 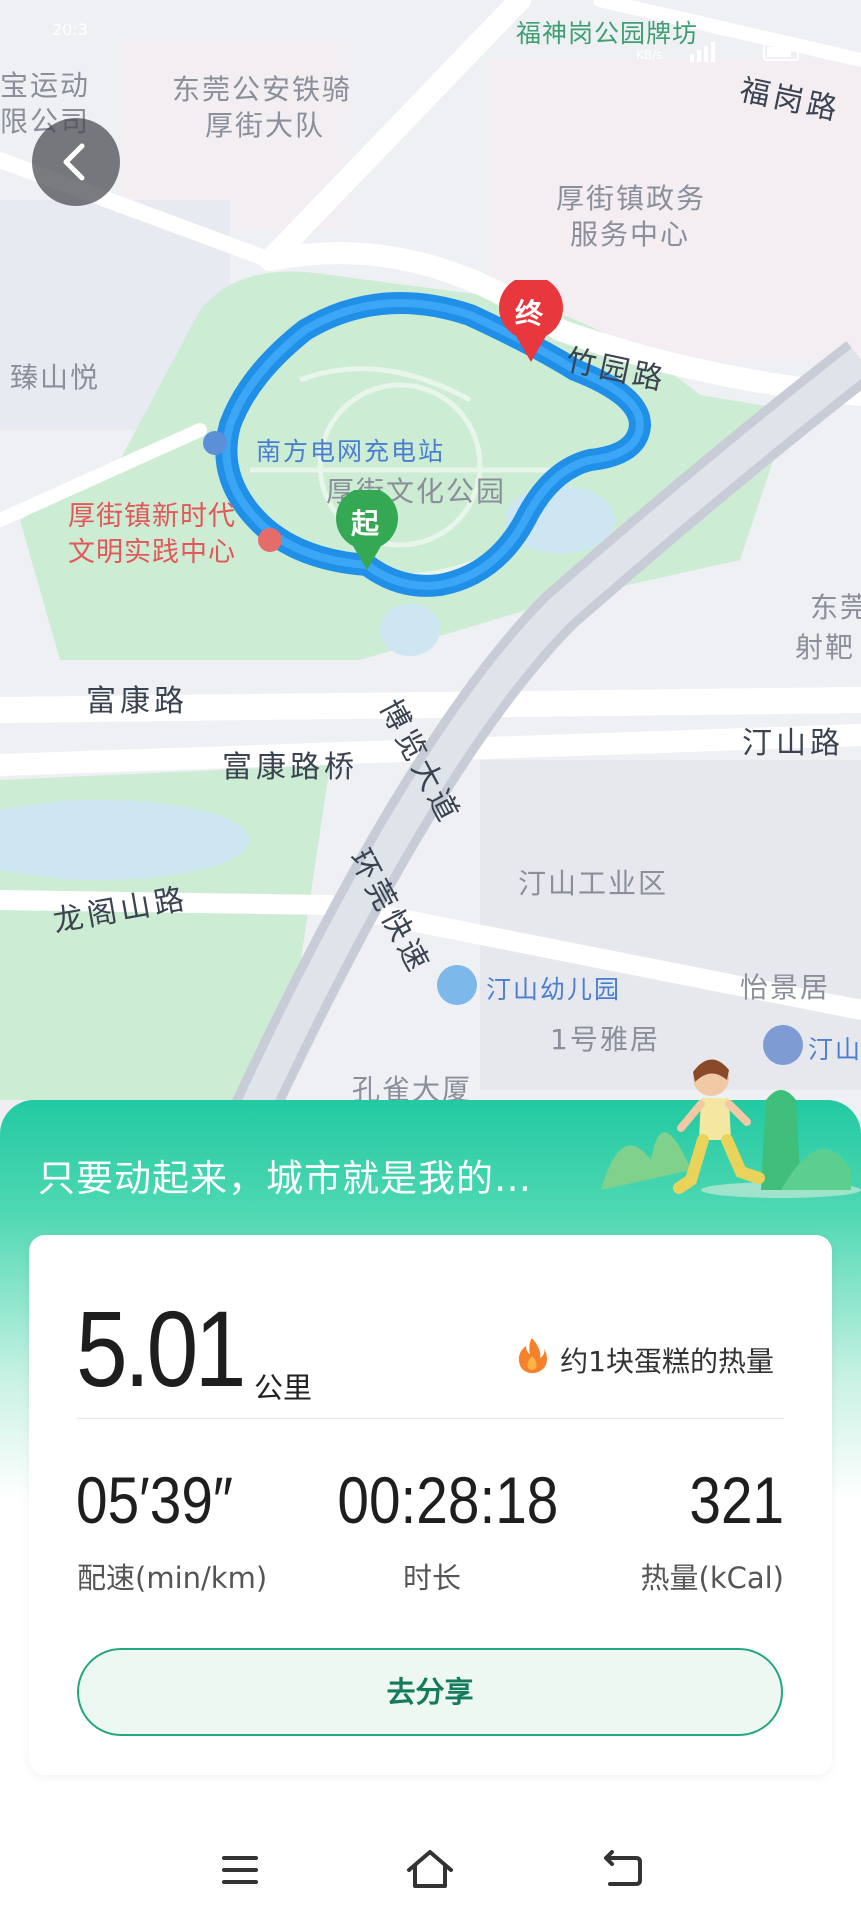 I want to click on duration-value: 00:28:18, so click(x=448, y=1500).